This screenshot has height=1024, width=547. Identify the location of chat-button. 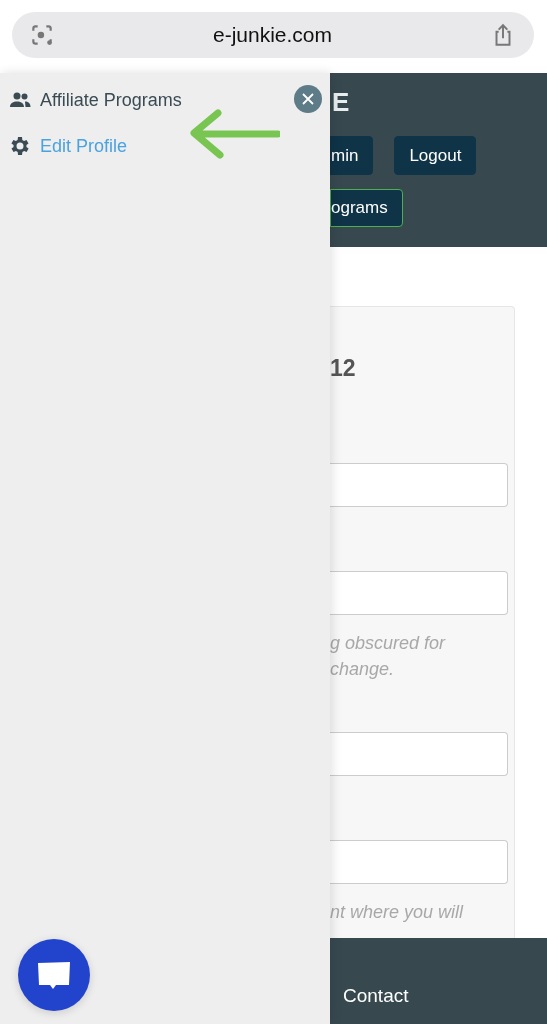
(54, 975).